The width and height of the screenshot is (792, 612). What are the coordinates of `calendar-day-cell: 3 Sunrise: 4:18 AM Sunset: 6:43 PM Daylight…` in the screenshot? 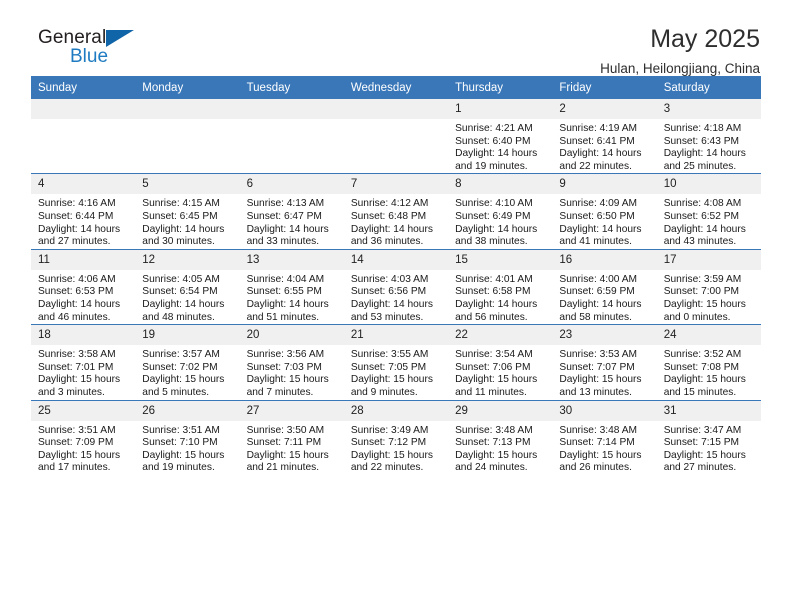 It's located at (708, 136).